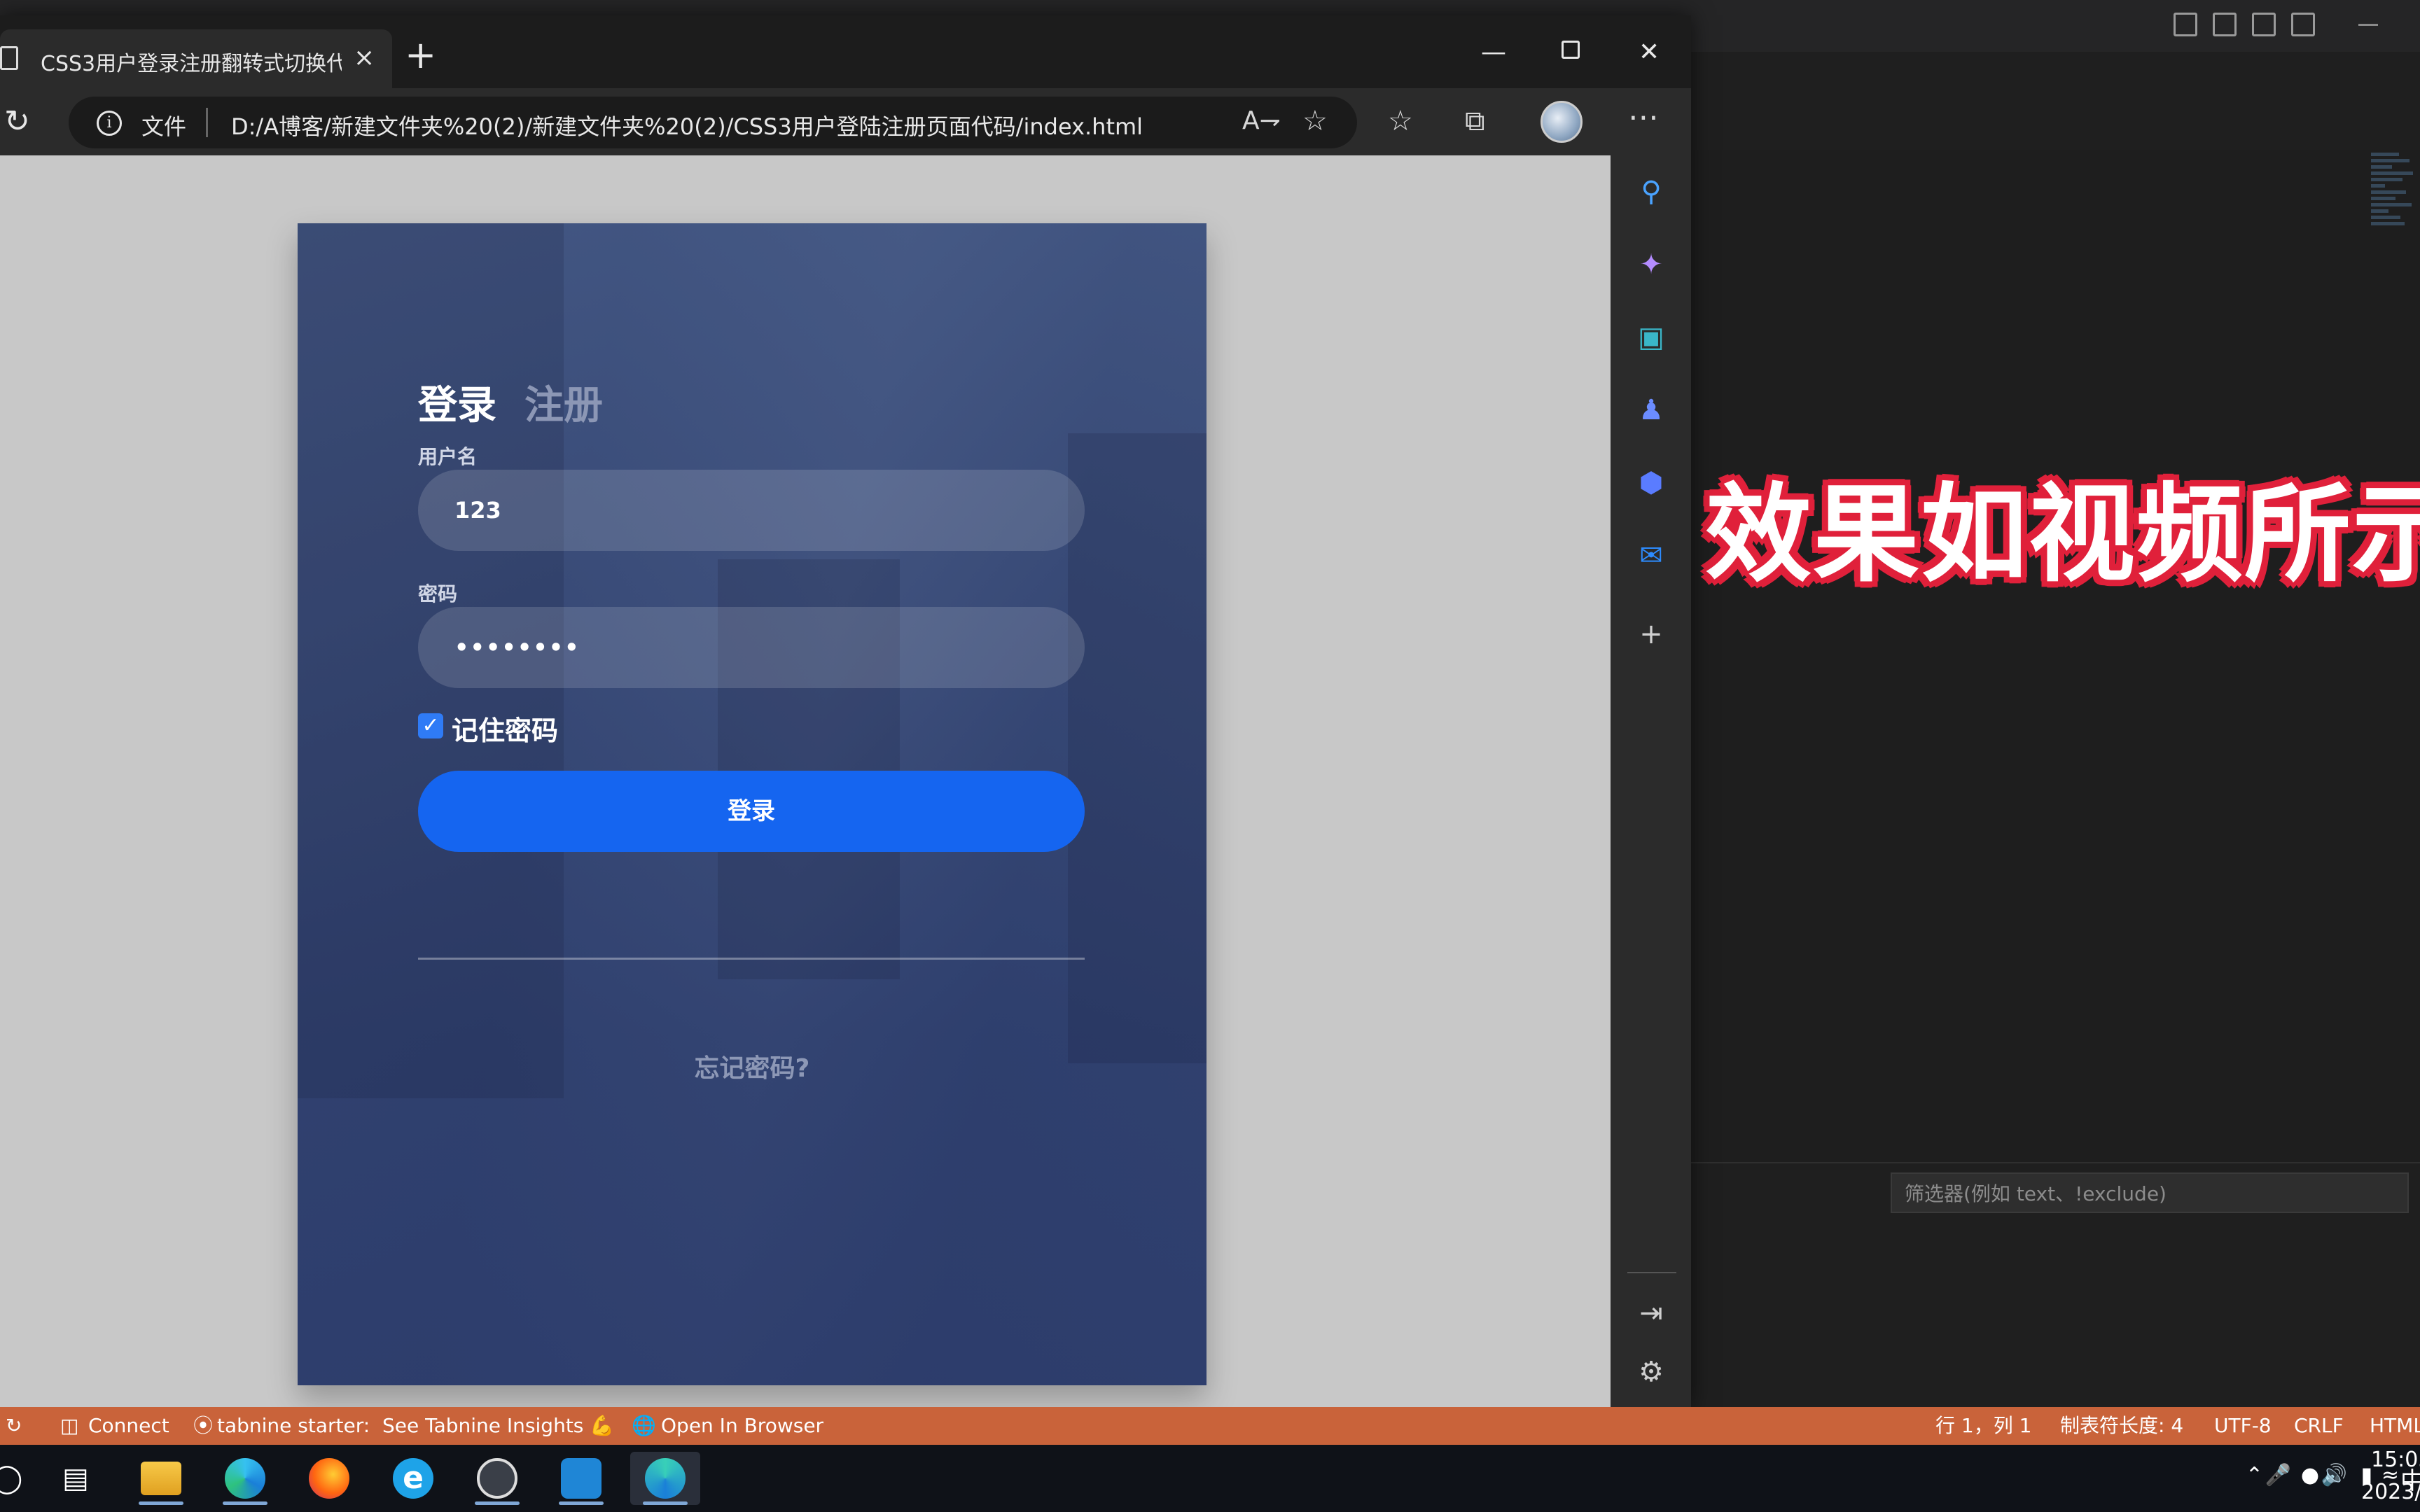 This screenshot has width=2420, height=1512. What do you see at coordinates (2278, 1475) in the screenshot?
I see `microphone-icon: 🎤` at bounding box center [2278, 1475].